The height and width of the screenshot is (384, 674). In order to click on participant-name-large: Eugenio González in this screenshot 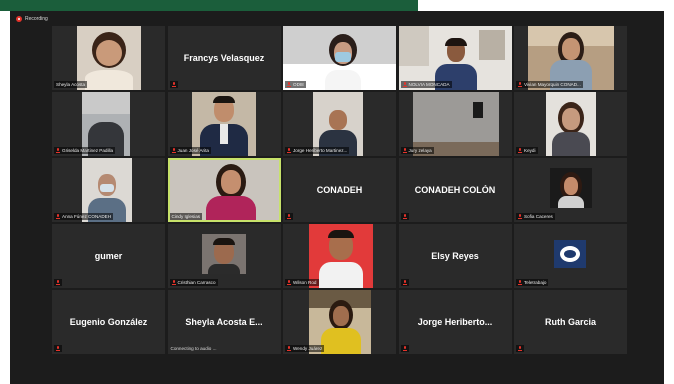, I will do `click(108, 322)`.